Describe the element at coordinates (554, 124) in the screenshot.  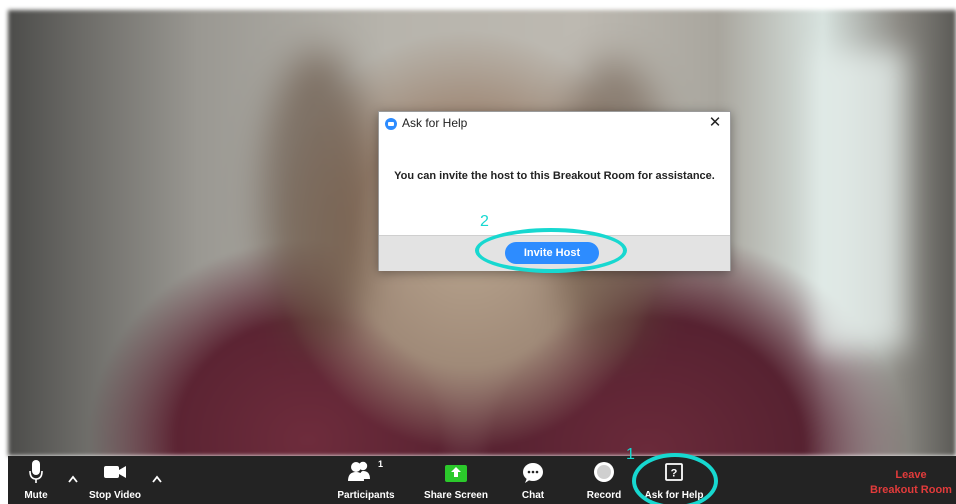
I see `dialog-titlebar: Ask for Help ✕` at that location.